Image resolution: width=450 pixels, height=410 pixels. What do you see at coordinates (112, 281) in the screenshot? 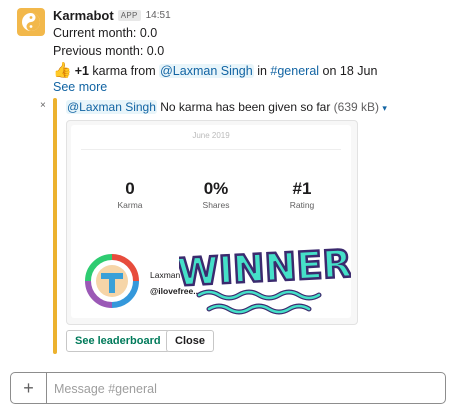
I see `user-logo-icon` at bounding box center [112, 281].